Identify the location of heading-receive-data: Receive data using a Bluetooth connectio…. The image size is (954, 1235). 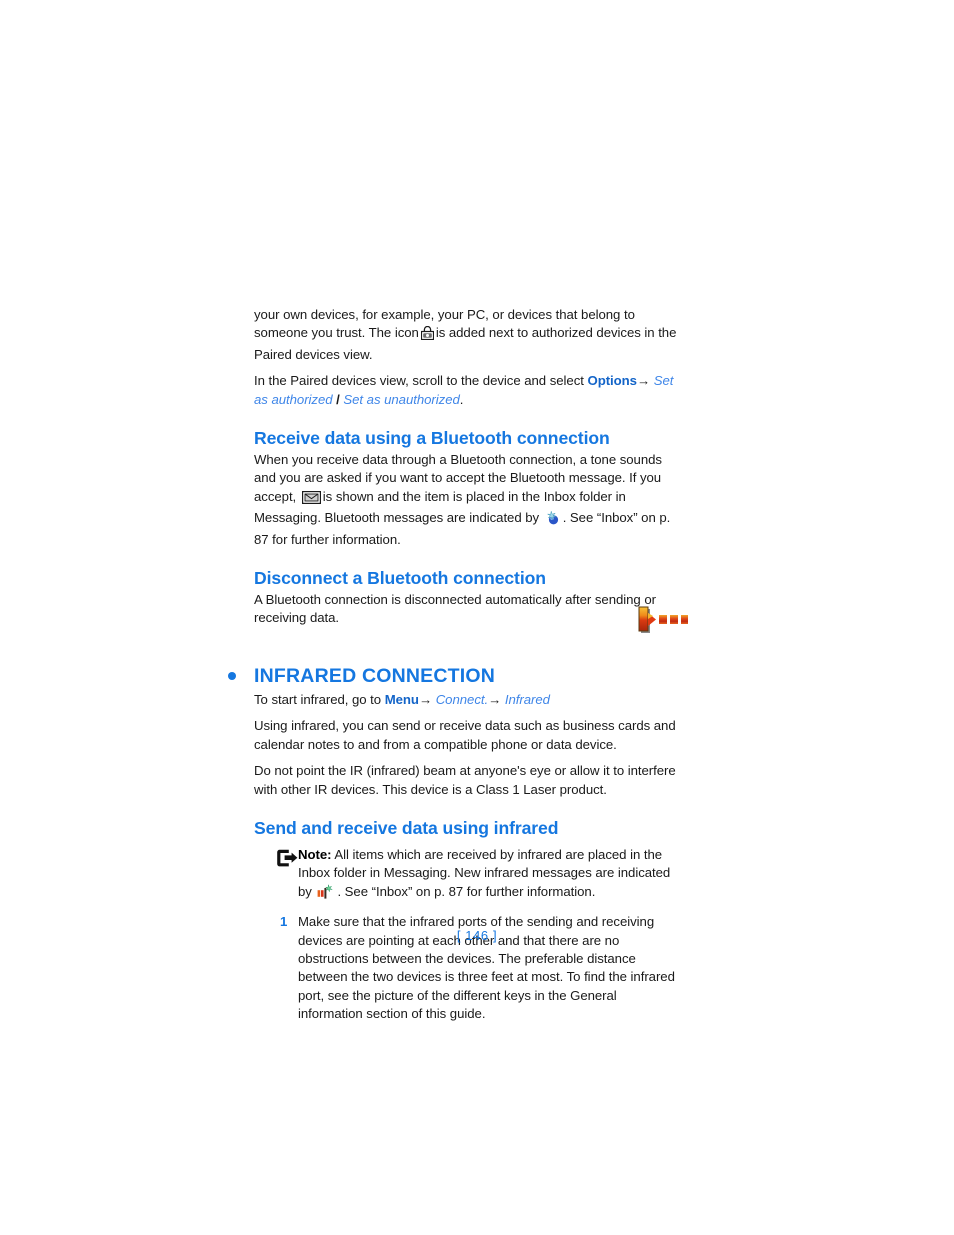
(432, 438).